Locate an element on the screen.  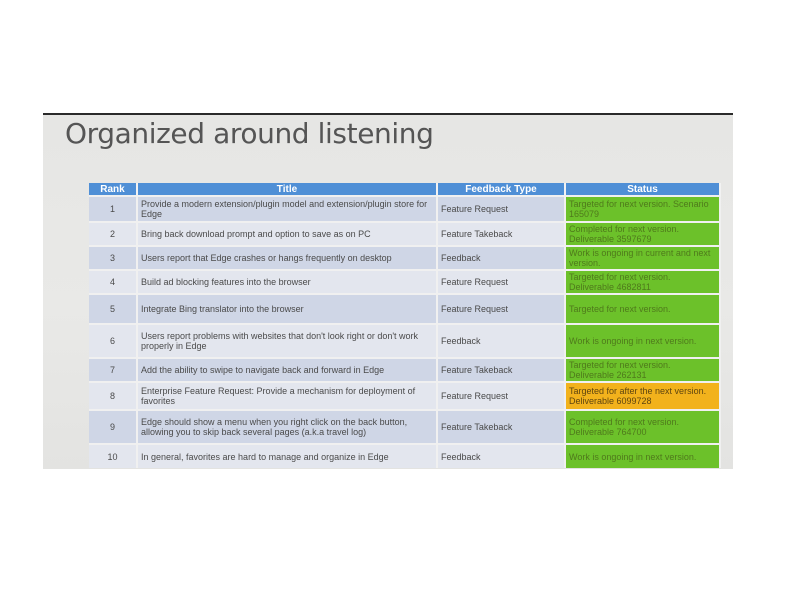
column-header-rank: Rank is located at coordinates (113, 189).